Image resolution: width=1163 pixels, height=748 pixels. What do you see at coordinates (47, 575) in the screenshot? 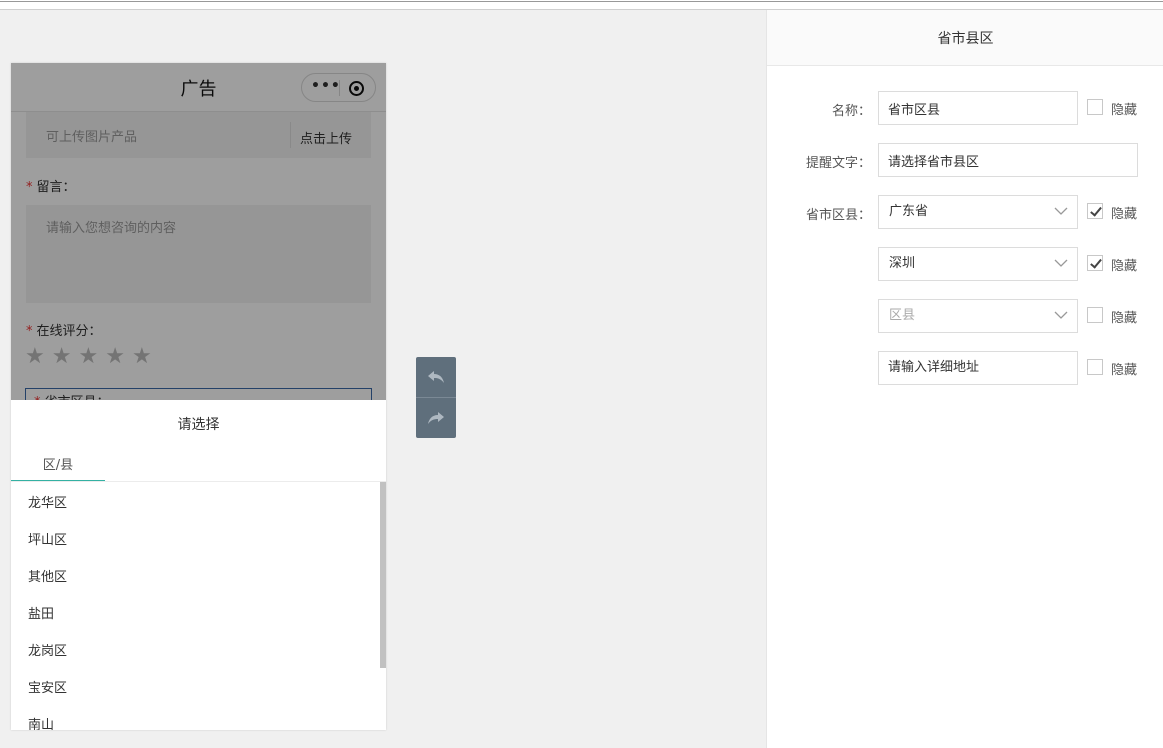
I see `list-item: 其他区` at bounding box center [47, 575].